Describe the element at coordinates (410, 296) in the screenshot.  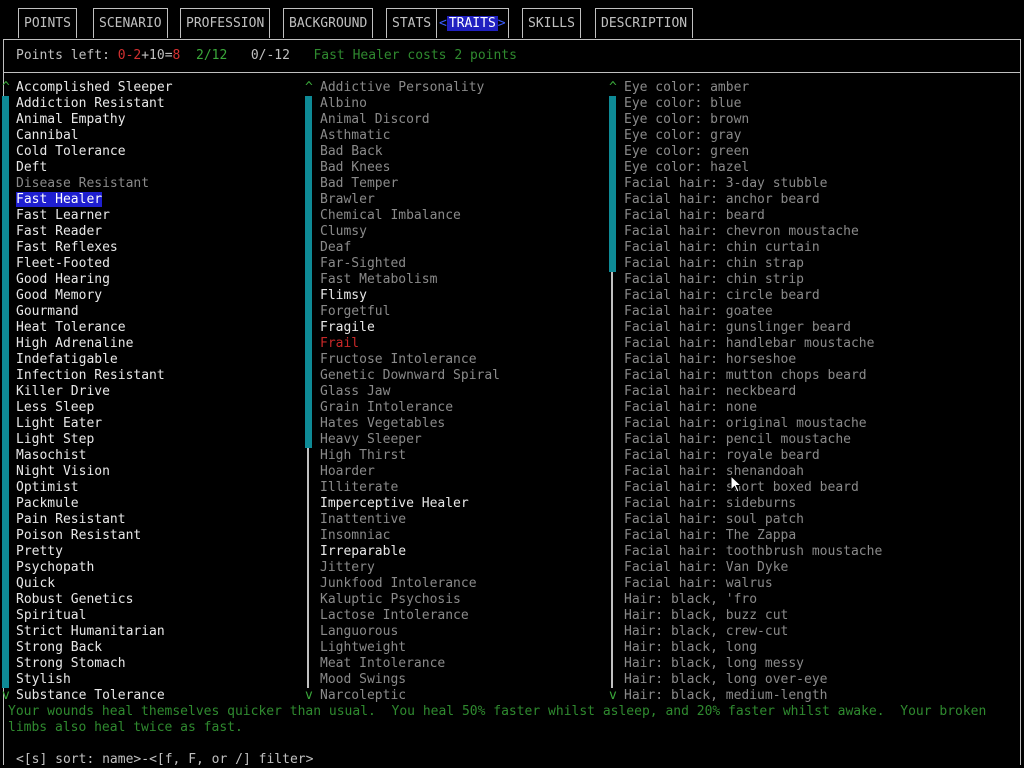
I see `bad-trait-item: Flimsy` at that location.